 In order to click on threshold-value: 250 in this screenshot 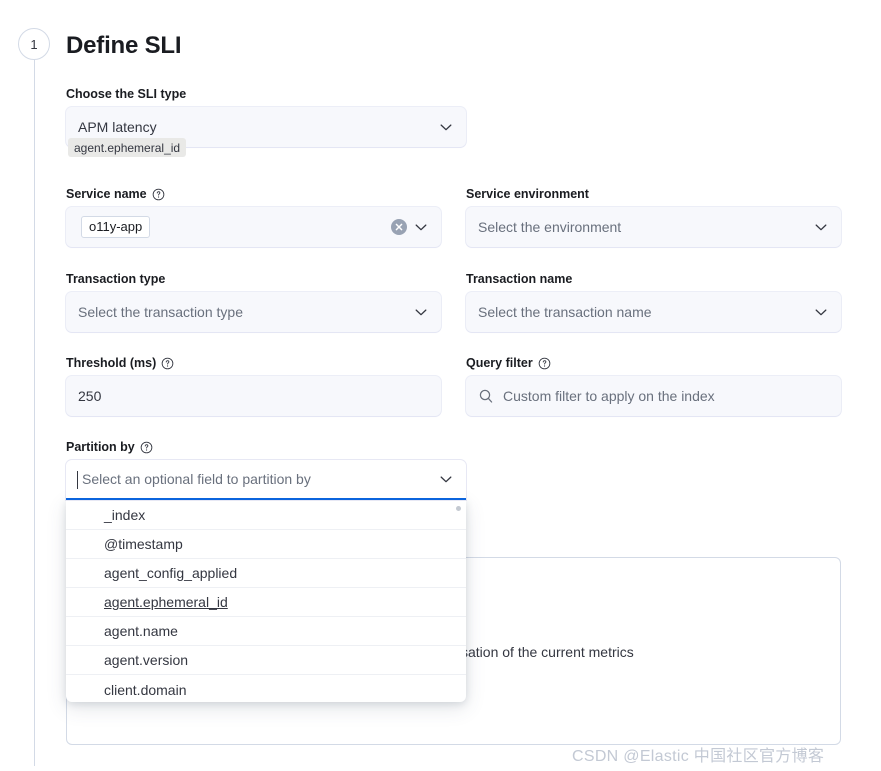, I will do `click(90, 396)`.